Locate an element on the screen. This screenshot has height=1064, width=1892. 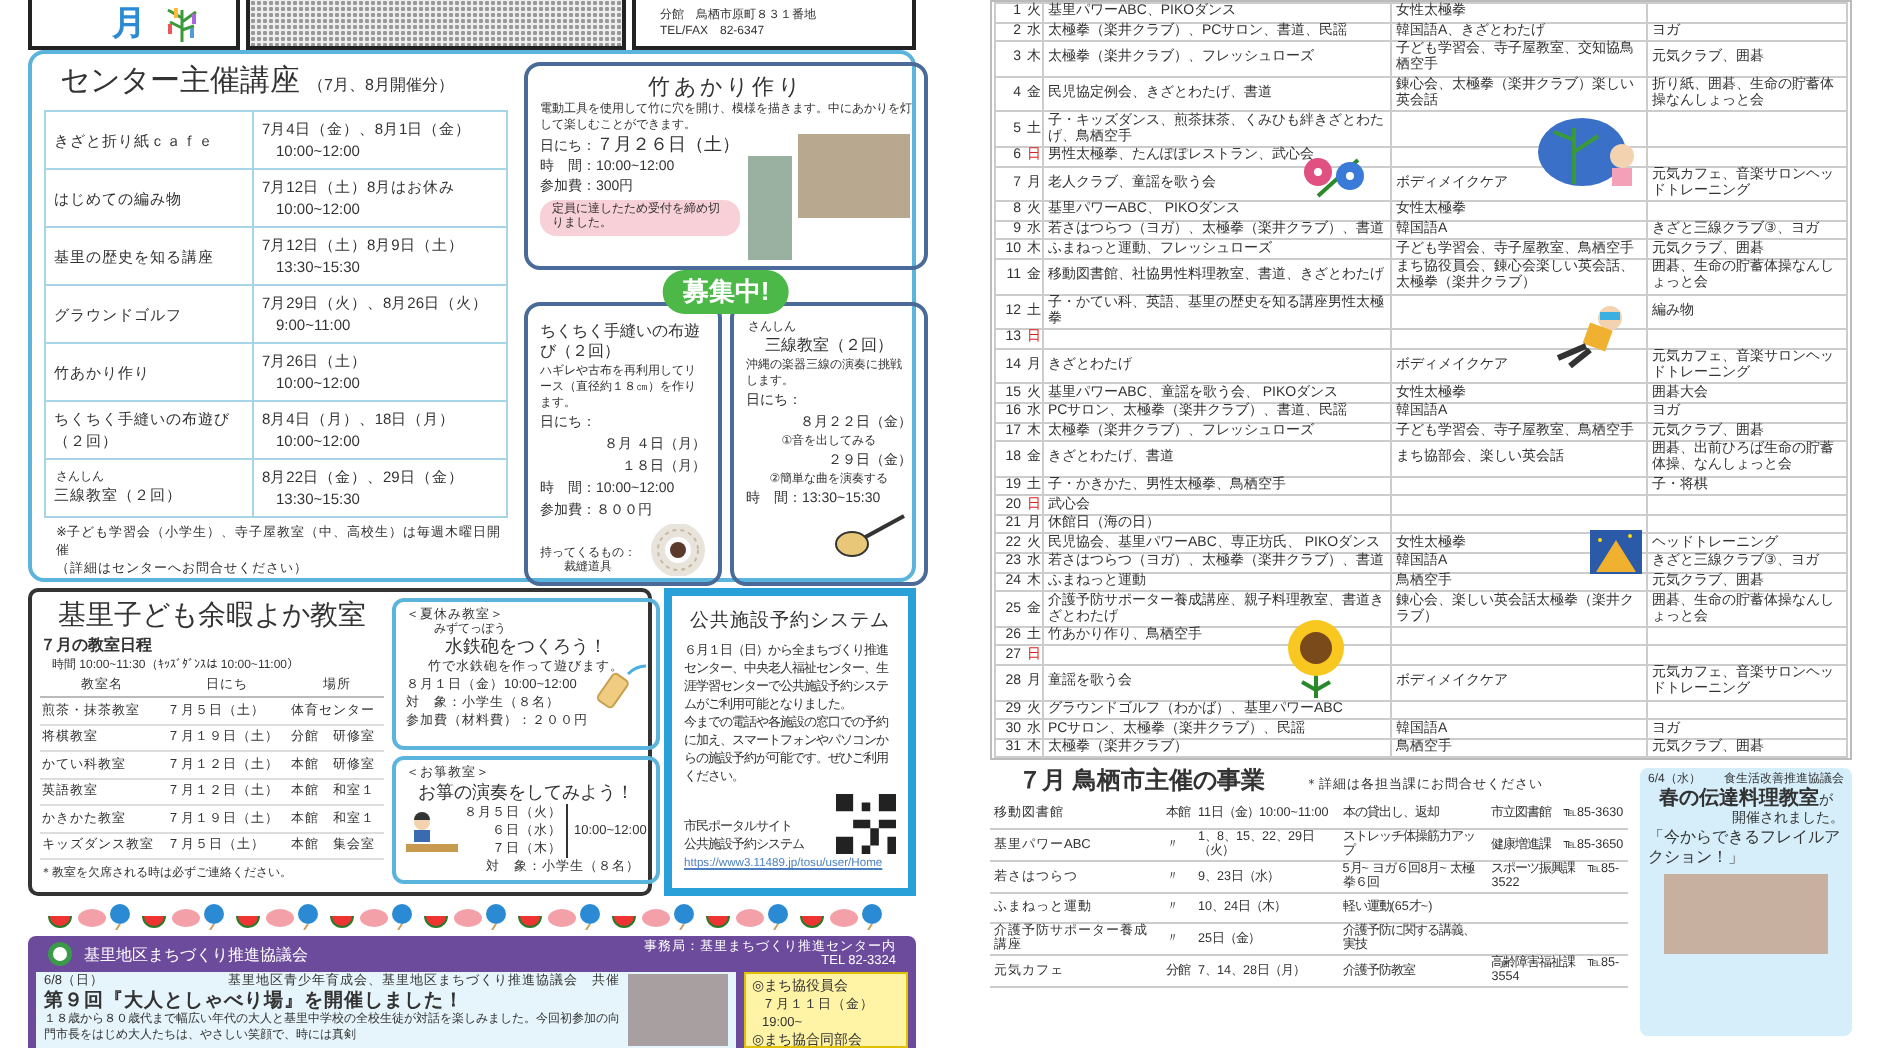
quote-text: 「今からできるフレイルアクション！」 is located at coordinates (1745, 848).